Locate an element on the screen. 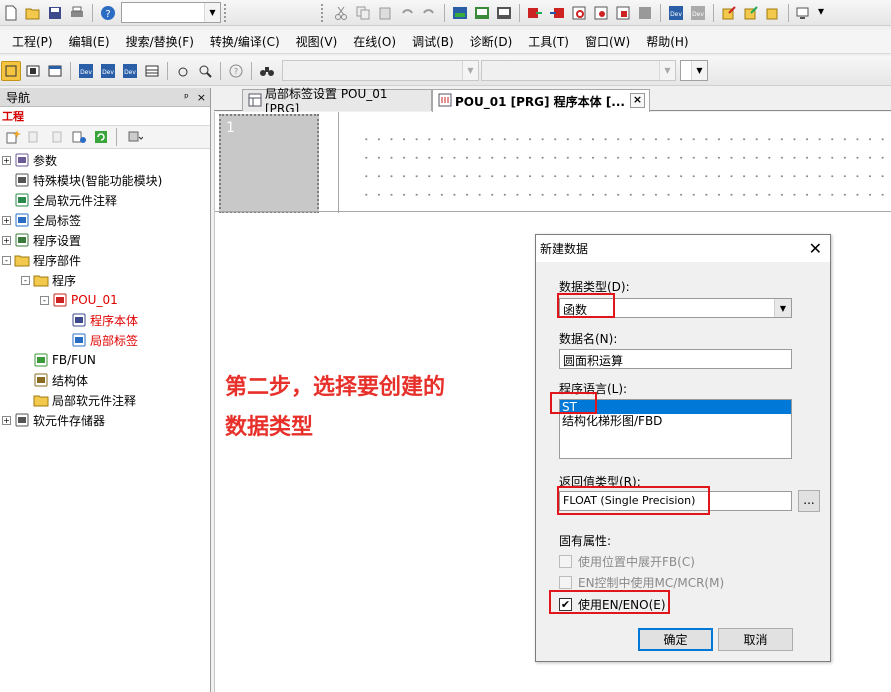 The image size is (891, 692). menu-view: 视图(V) is located at coordinates (317, 41).